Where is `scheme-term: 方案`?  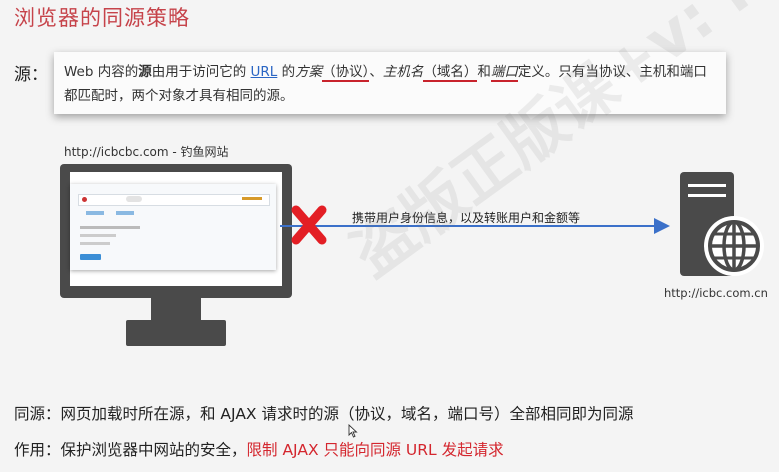
scheme-term: 方案 is located at coordinates (309, 72).